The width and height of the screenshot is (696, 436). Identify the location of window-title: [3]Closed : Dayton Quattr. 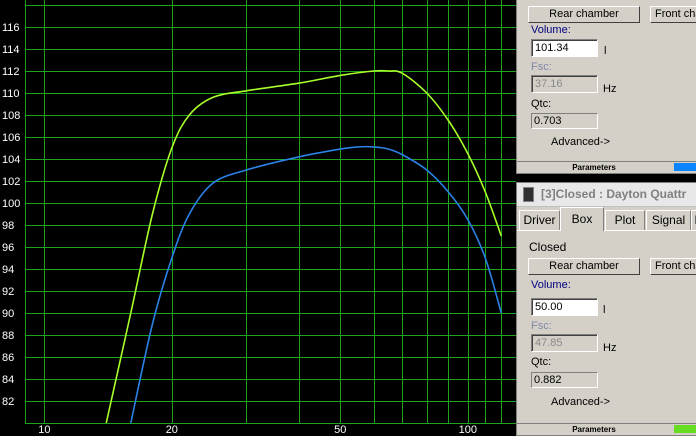
(614, 194).